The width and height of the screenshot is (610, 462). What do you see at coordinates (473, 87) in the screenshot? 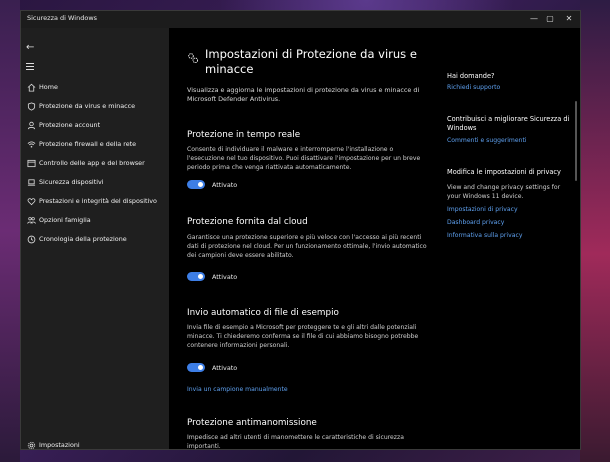
I see `get-support-link: Richiedi supporto` at bounding box center [473, 87].